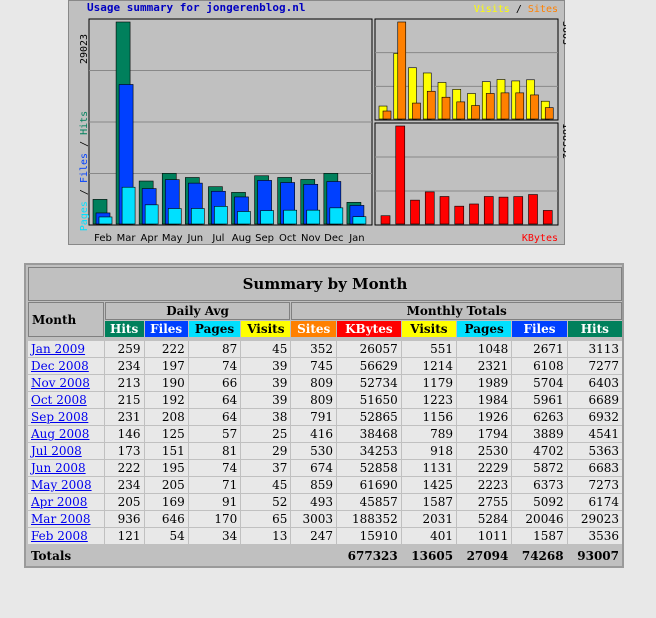  Describe the element at coordinates (124, 451) in the screenshot. I see `daily-value-cell: 173` at that location.